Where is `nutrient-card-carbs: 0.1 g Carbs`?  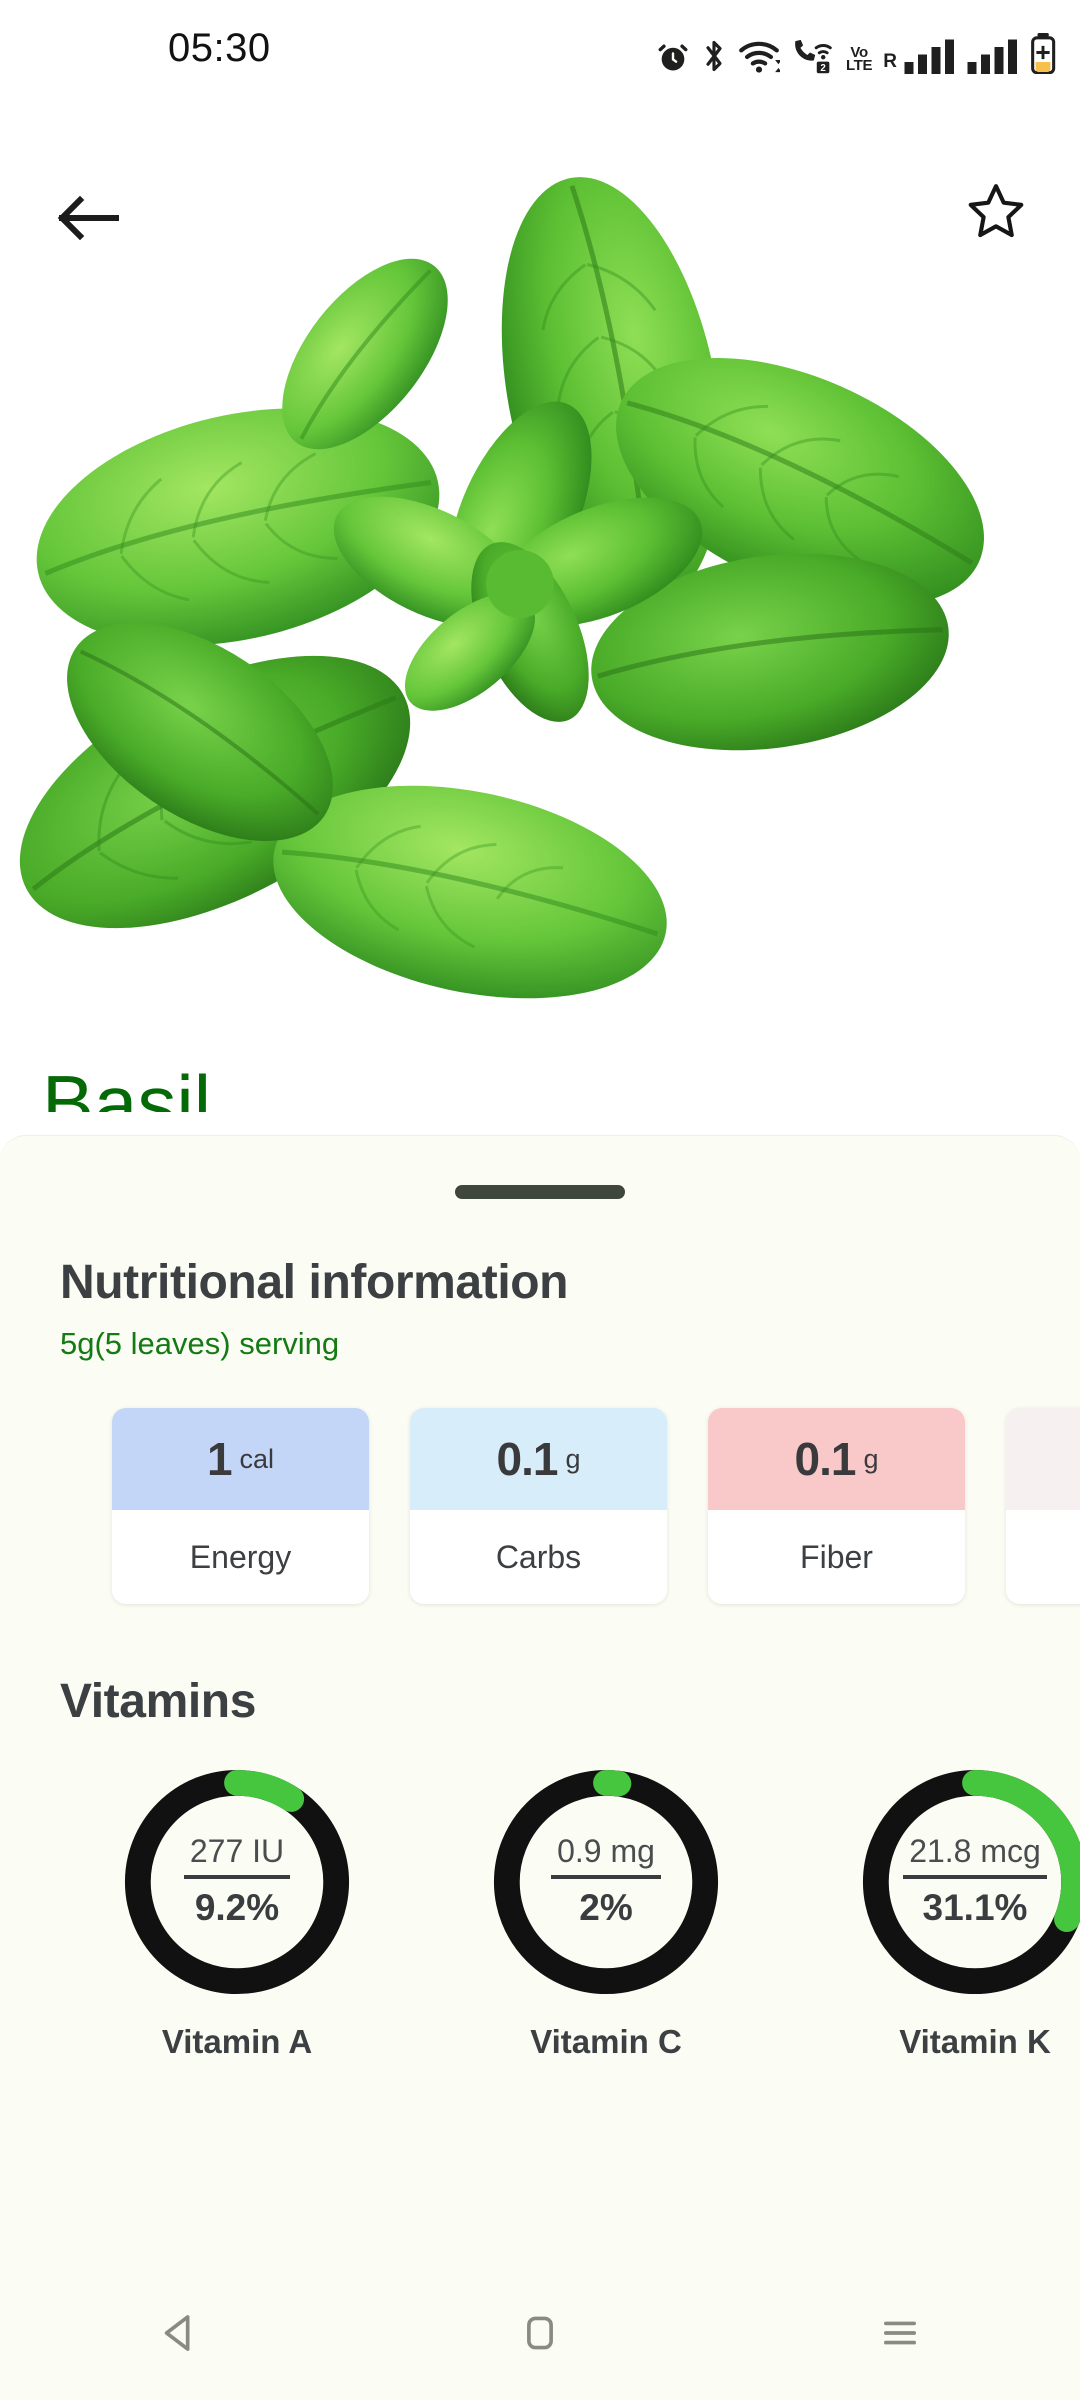 nutrient-card-carbs: 0.1 g Carbs is located at coordinates (538, 1506).